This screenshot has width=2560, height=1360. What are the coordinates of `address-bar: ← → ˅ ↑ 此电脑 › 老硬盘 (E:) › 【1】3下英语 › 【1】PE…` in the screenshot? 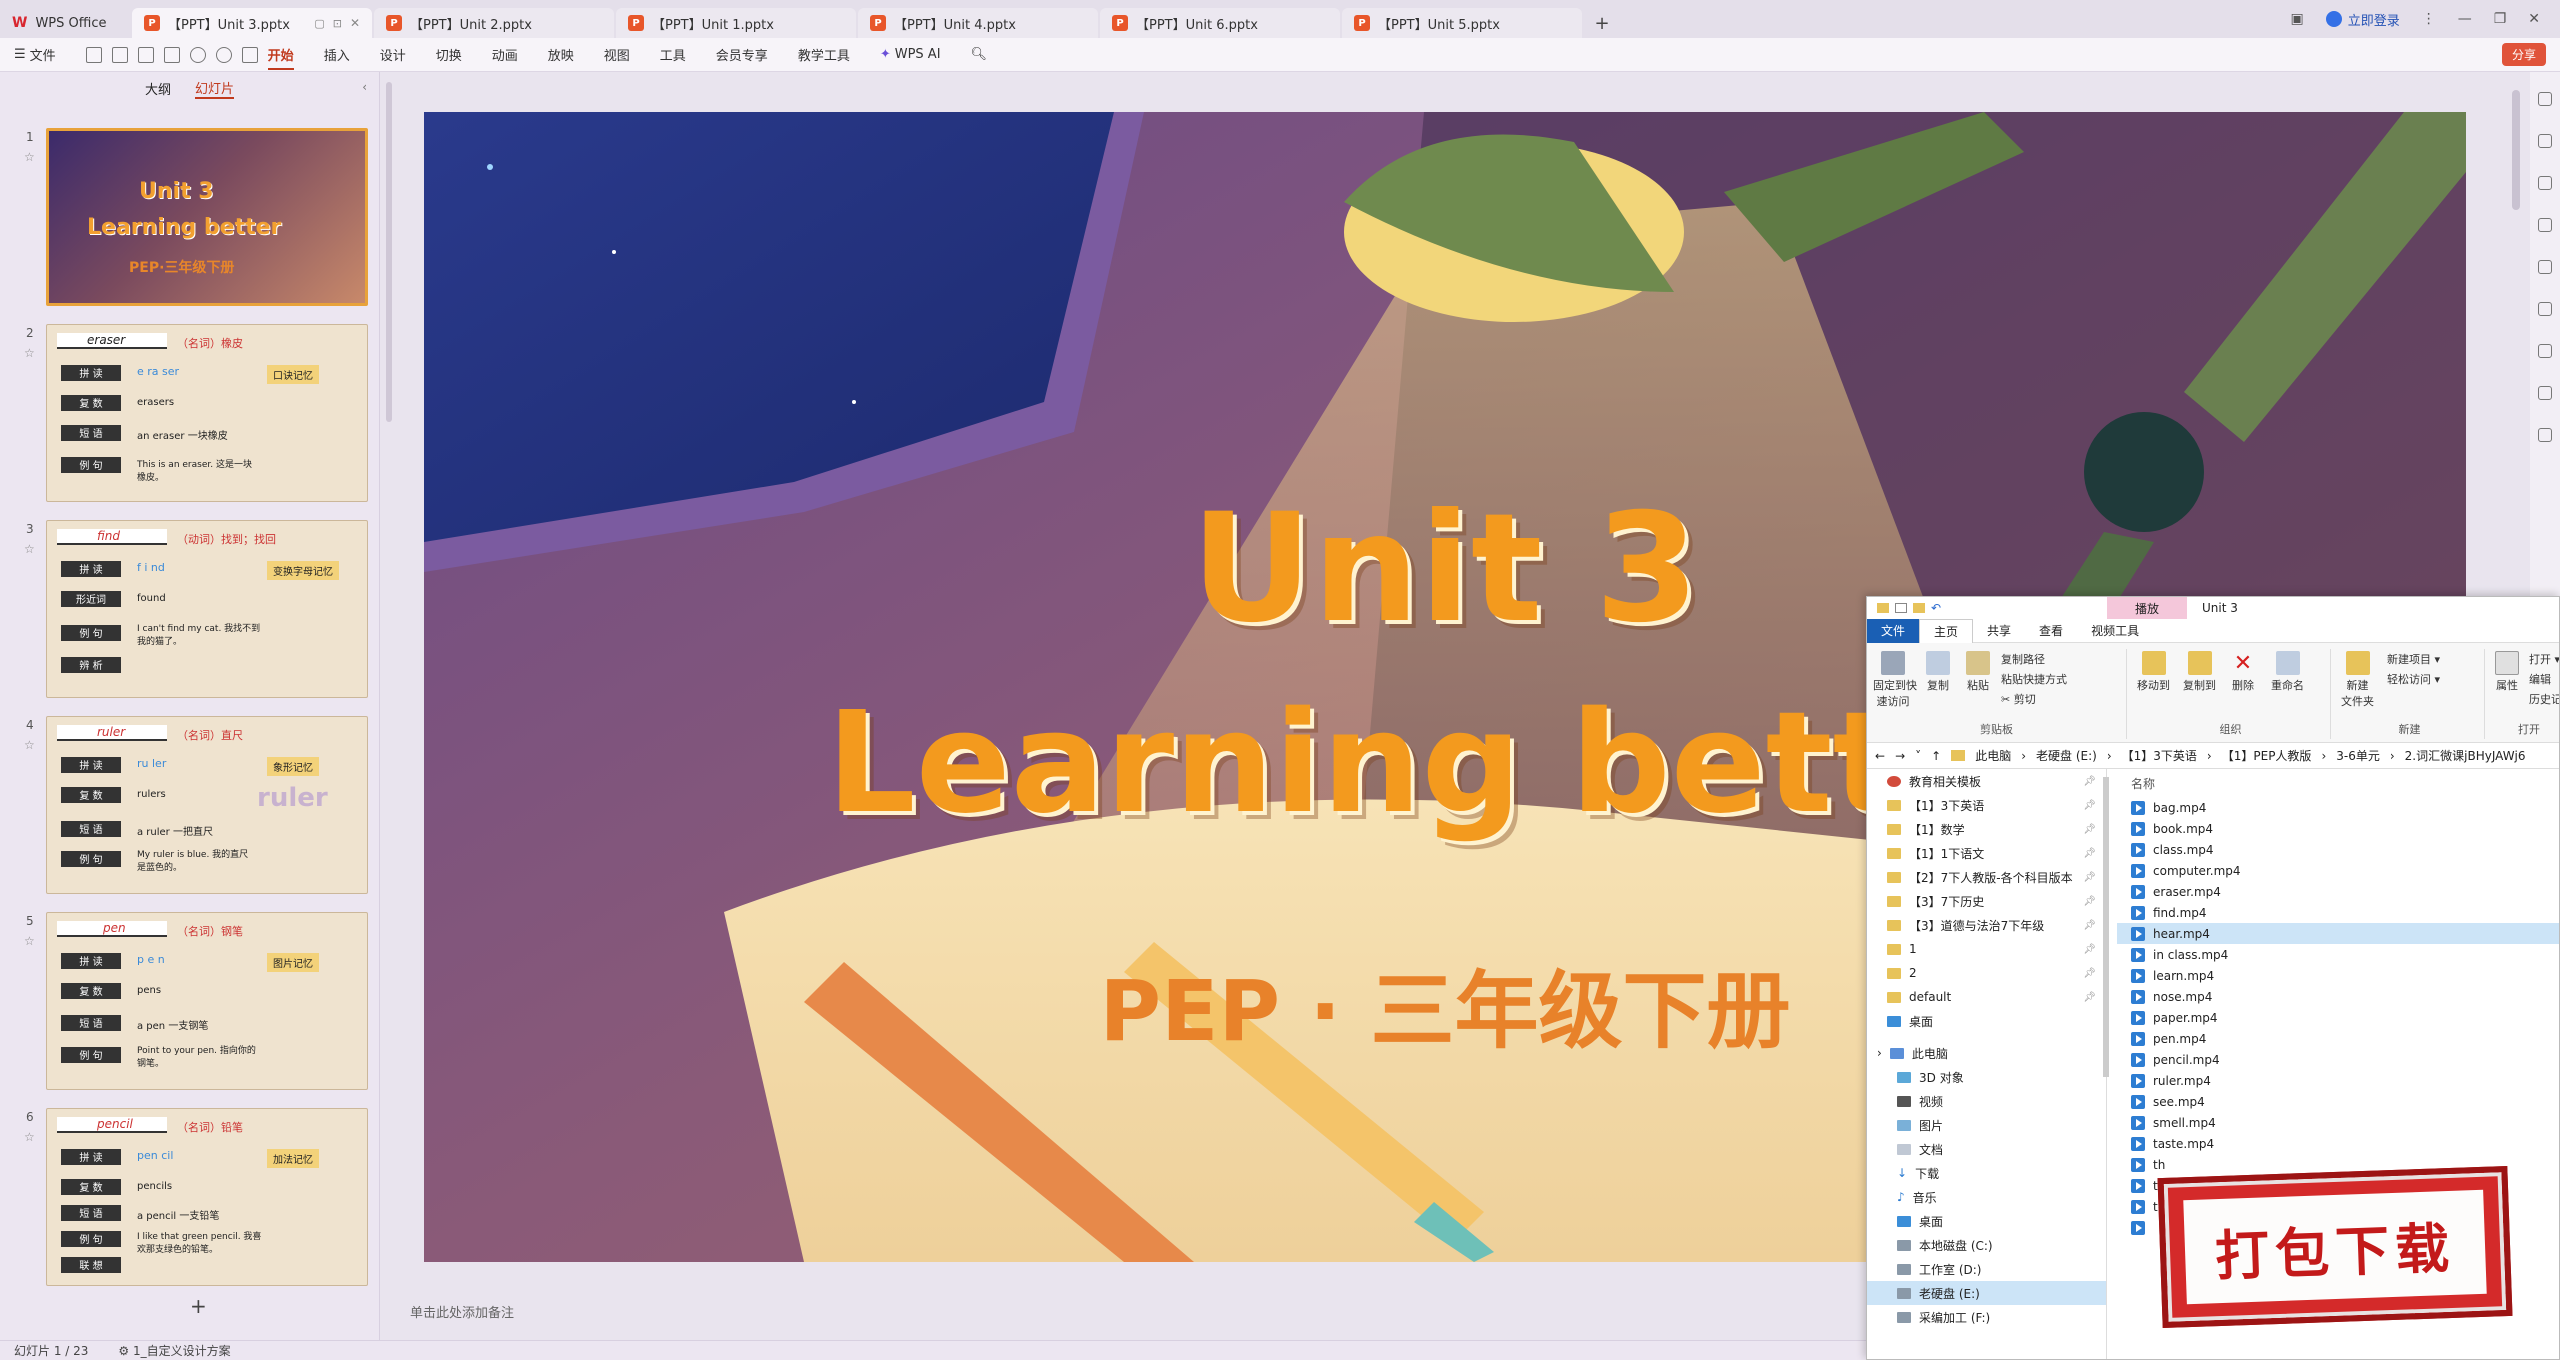 It's located at (2213, 756).